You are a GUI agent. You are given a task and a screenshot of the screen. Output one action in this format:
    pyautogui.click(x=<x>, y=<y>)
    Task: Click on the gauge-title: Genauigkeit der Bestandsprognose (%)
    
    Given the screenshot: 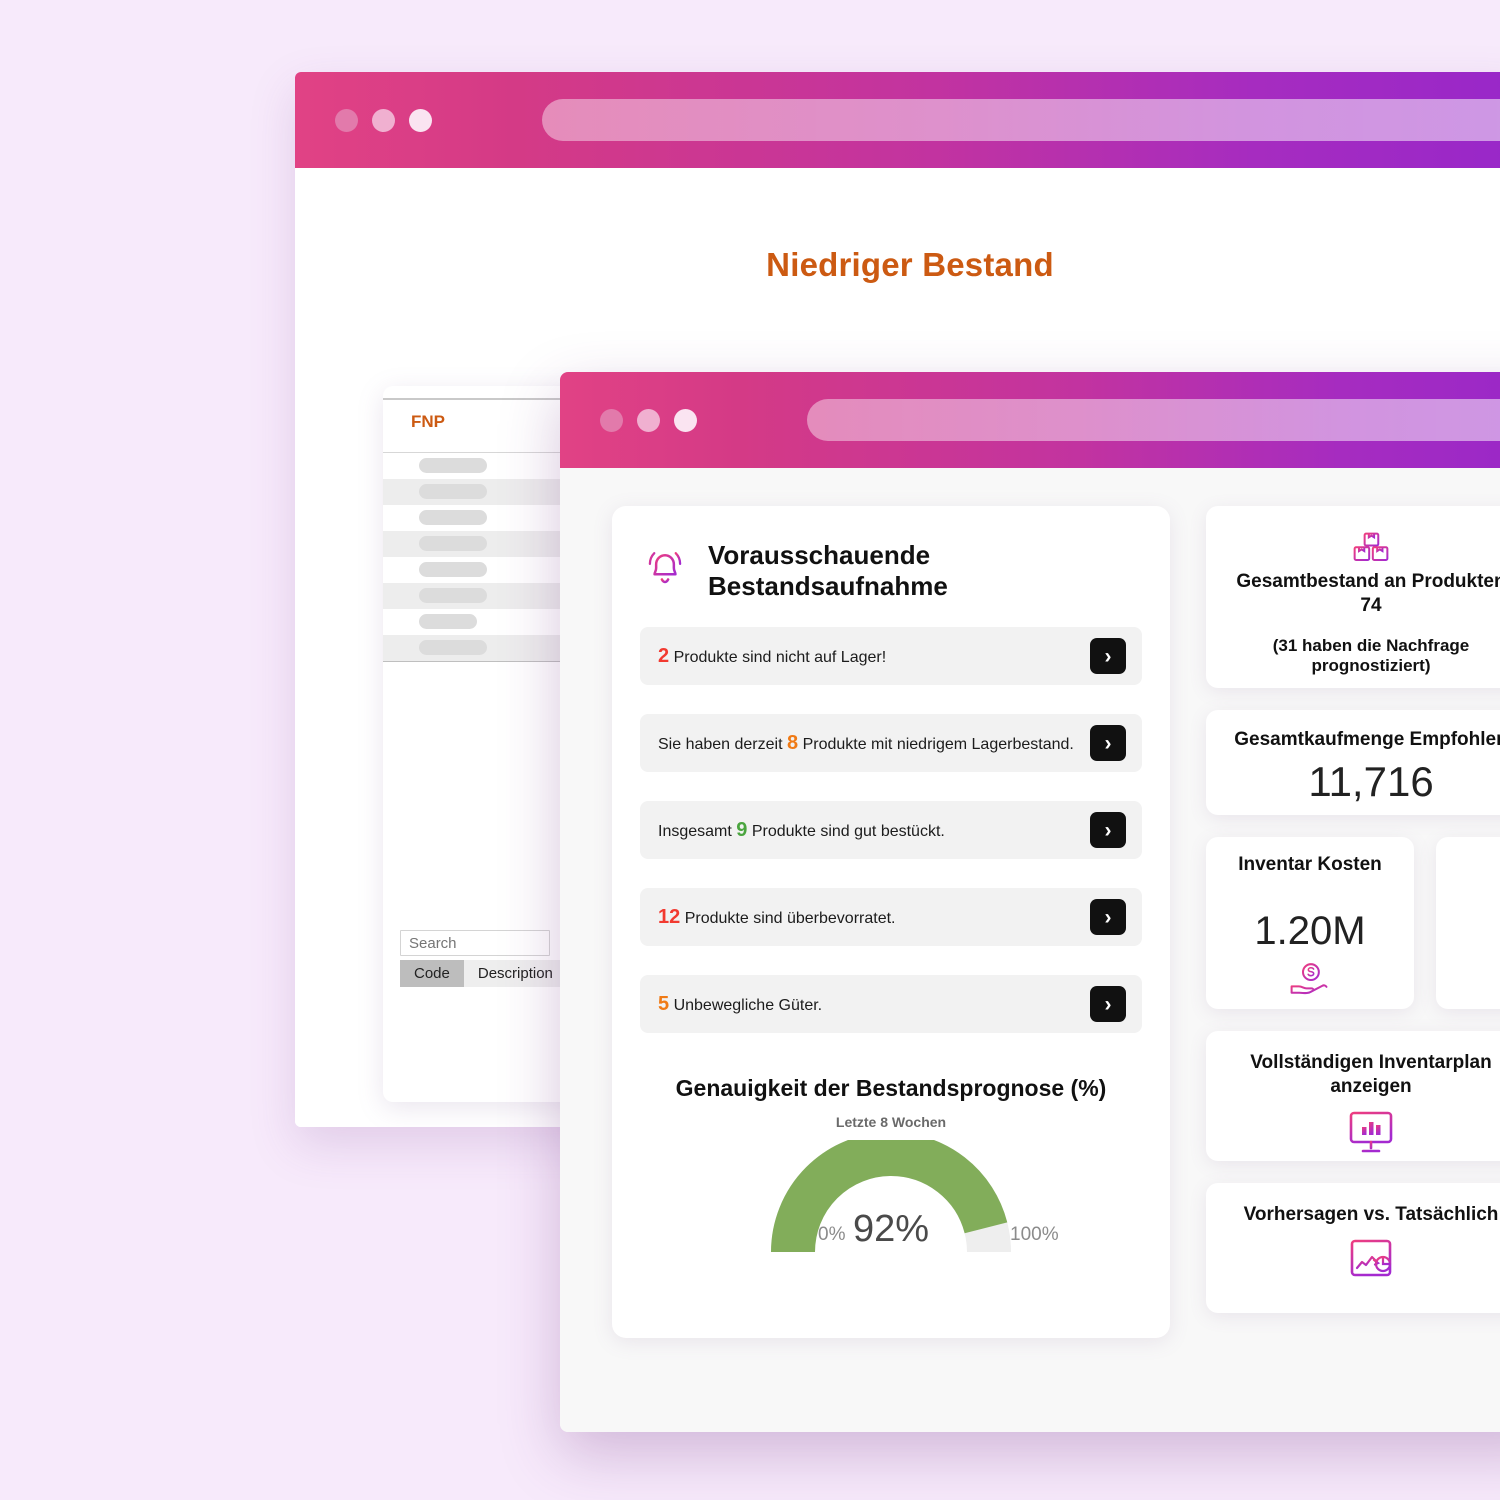 What is the action you would take?
    pyautogui.click(x=891, y=1088)
    